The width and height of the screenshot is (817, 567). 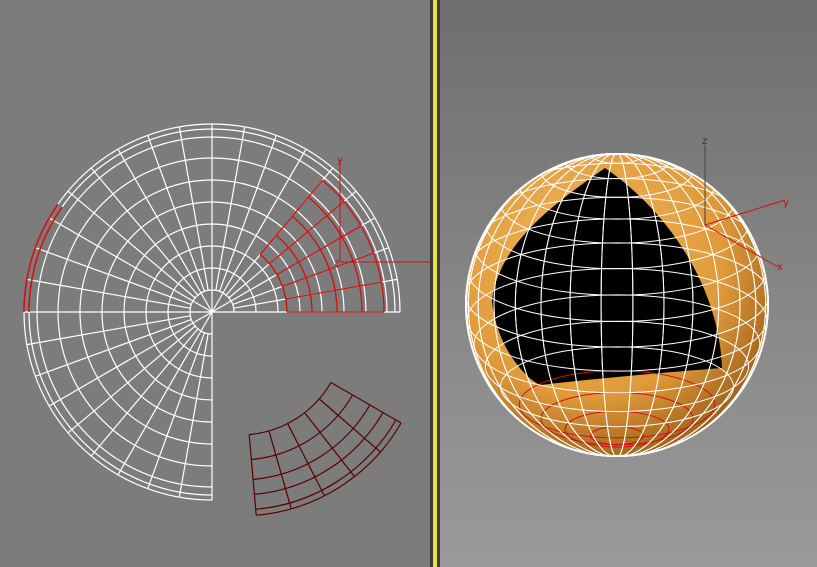 I want to click on active-viewport-border, so click(x=435, y=283).